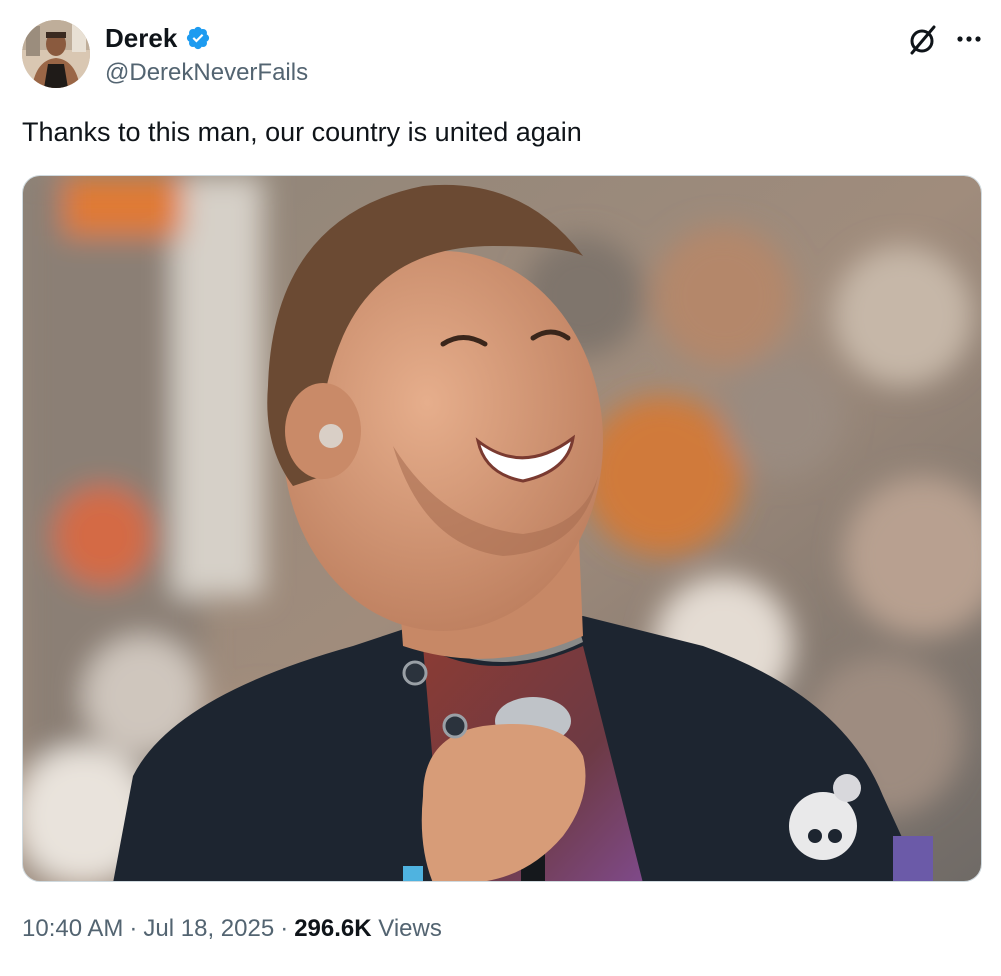 The height and width of the screenshot is (976, 1001). Describe the element at coordinates (410, 928) in the screenshot. I see `views-label: Views` at that location.